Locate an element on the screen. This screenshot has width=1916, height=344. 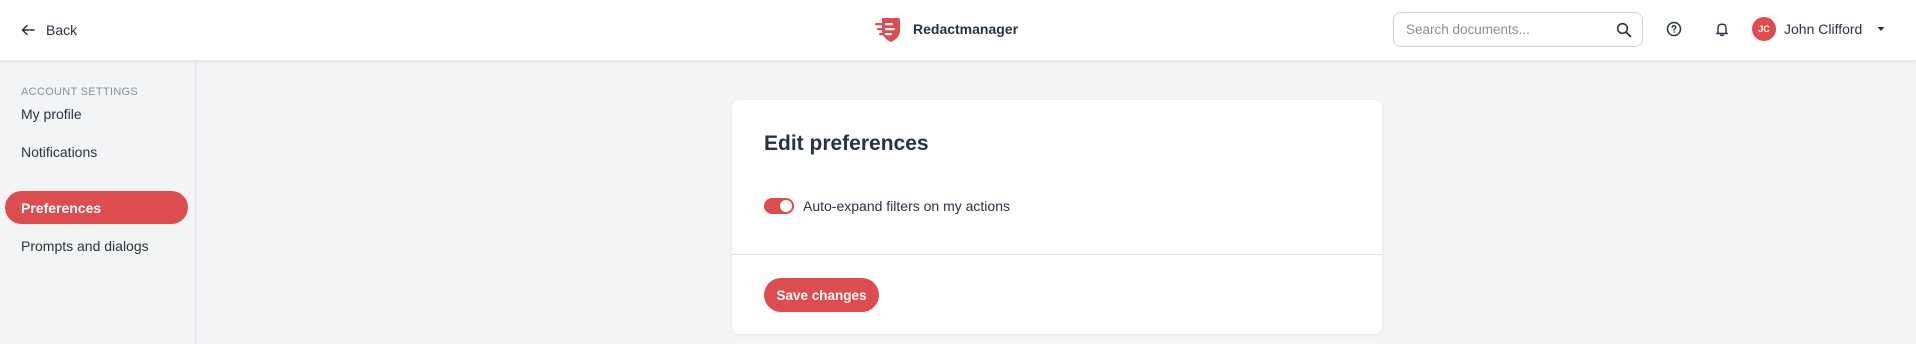
auto-expand-filters-label: Auto-expand filters on my actions is located at coordinates (906, 206).